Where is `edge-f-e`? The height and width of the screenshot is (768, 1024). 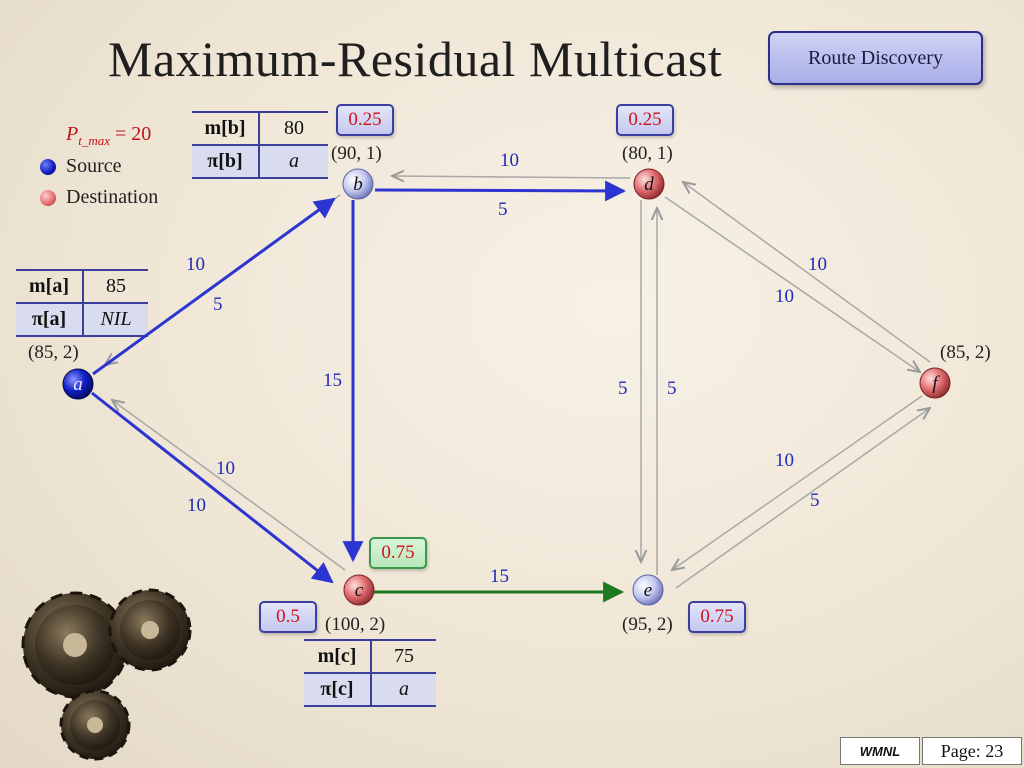
edge-f-e is located at coordinates (797, 482).